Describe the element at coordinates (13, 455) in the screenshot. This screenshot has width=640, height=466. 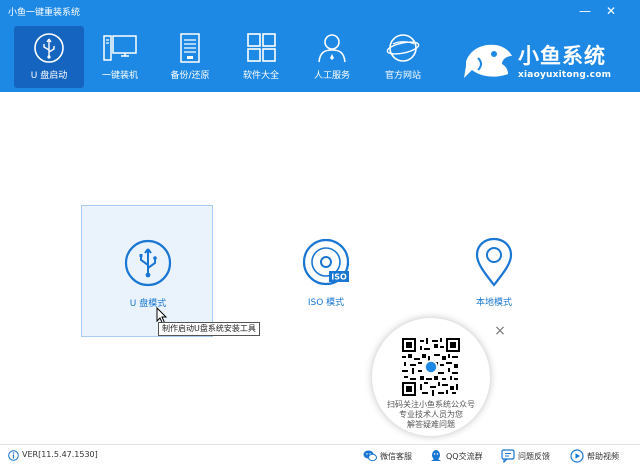
I see `info-icon` at that location.